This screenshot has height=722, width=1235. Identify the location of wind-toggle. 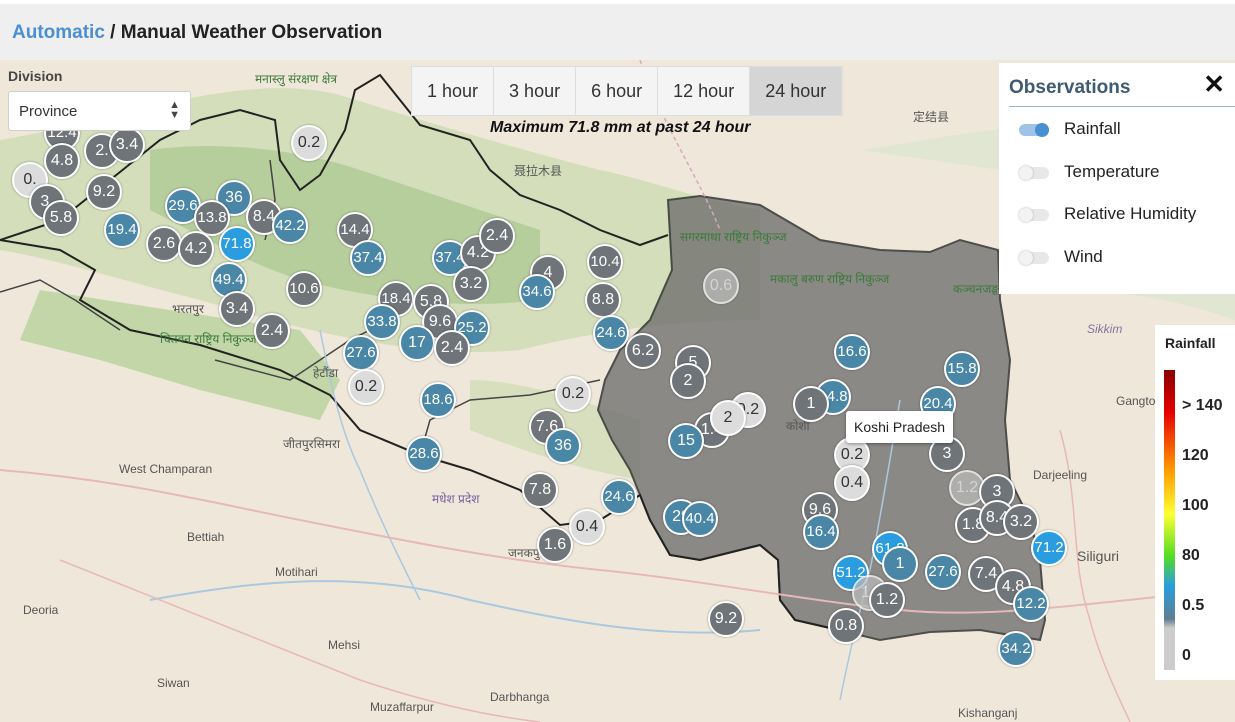
(1034, 258).